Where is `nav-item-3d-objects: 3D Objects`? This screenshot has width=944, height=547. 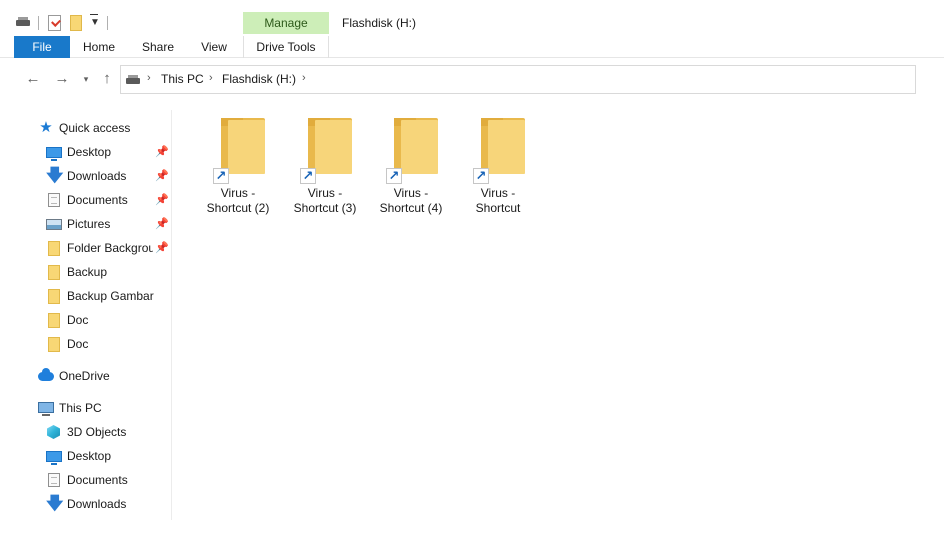
nav-item-3d-objects: 3D Objects is located at coordinates (86, 432).